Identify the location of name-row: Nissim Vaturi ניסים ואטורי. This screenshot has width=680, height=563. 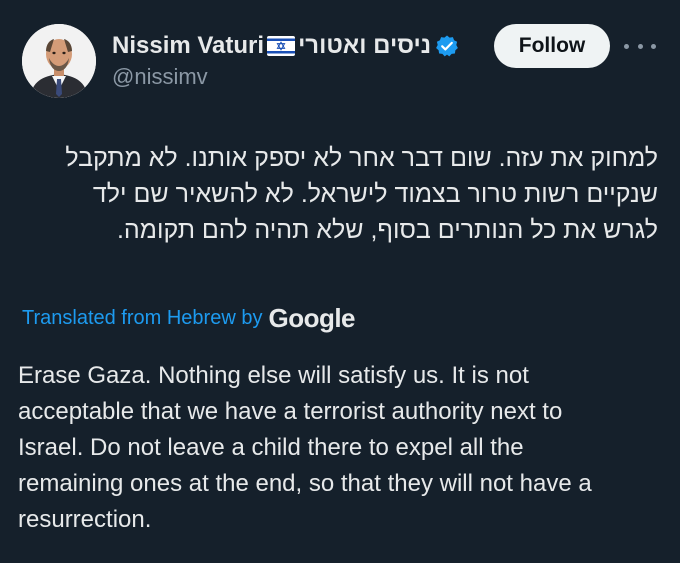
(285, 46).